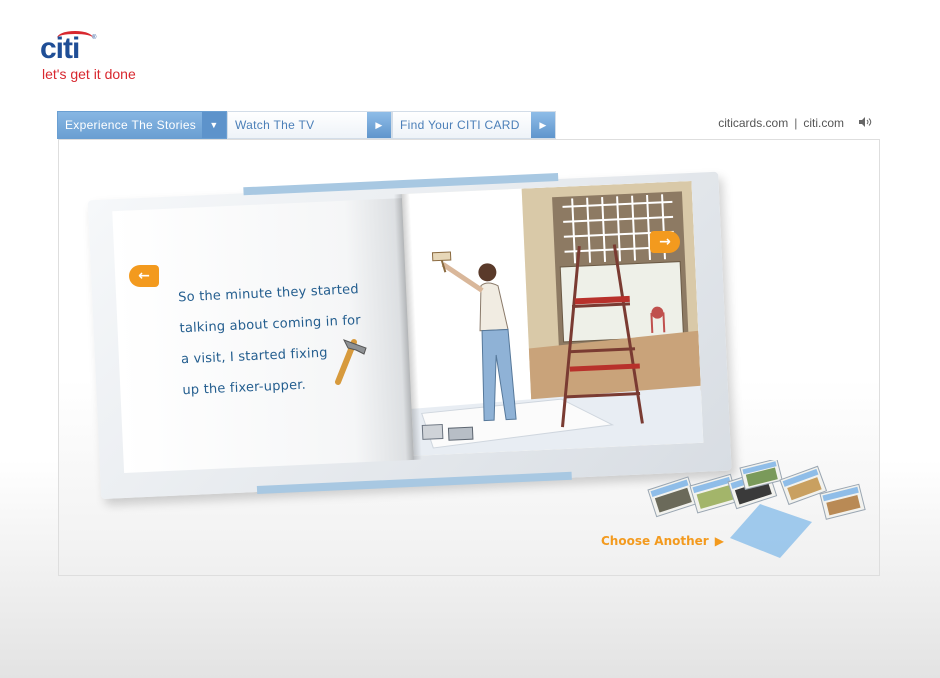  I want to click on arrow-left-icon: ←, so click(144, 276).